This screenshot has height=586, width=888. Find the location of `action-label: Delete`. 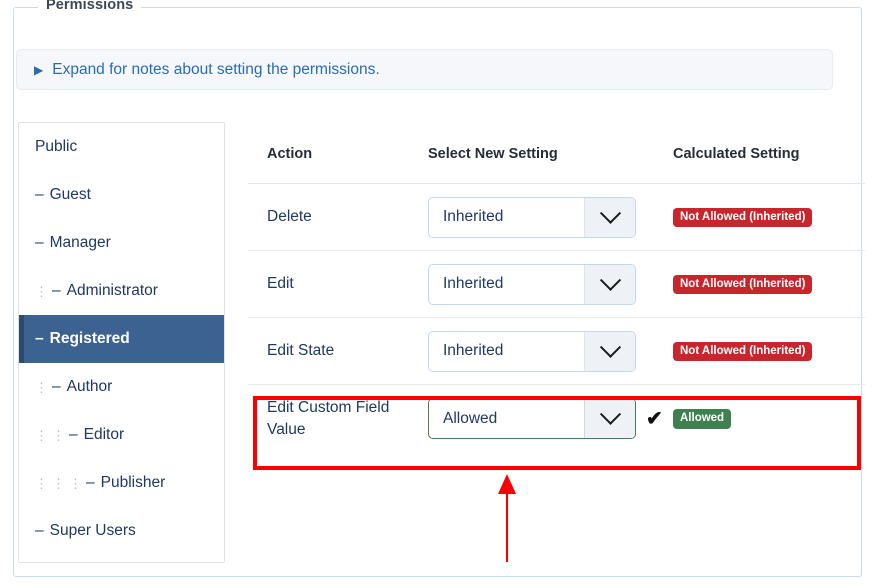

action-label: Delete is located at coordinates (289, 216).